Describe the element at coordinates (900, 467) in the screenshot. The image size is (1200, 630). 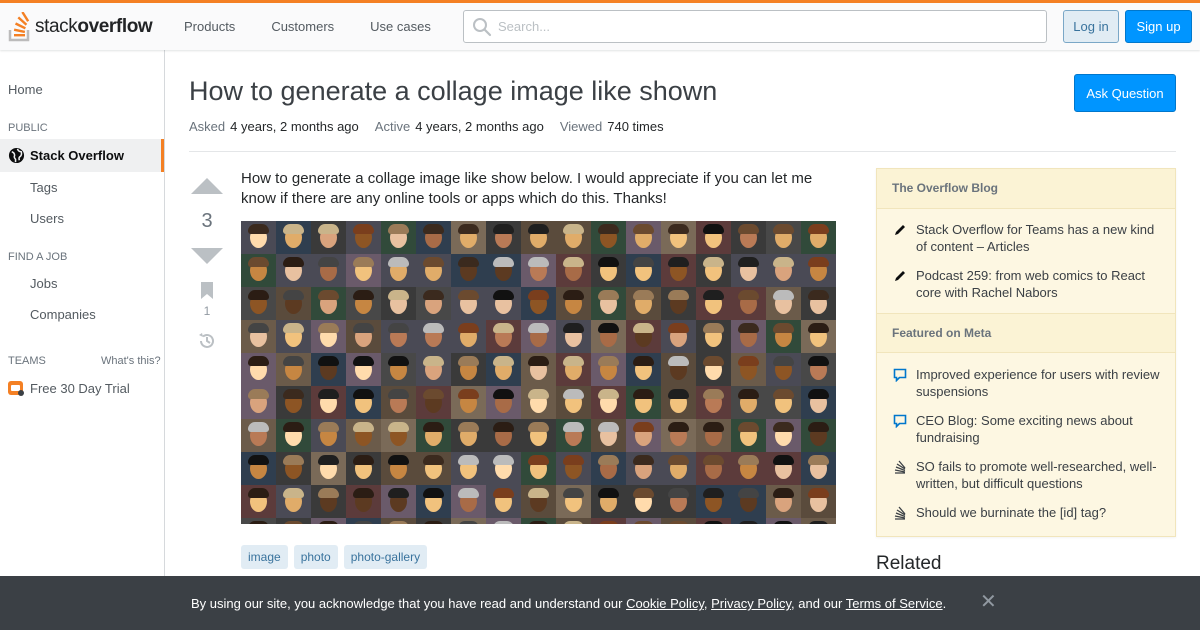
I see `stack-exchange-icon` at that location.